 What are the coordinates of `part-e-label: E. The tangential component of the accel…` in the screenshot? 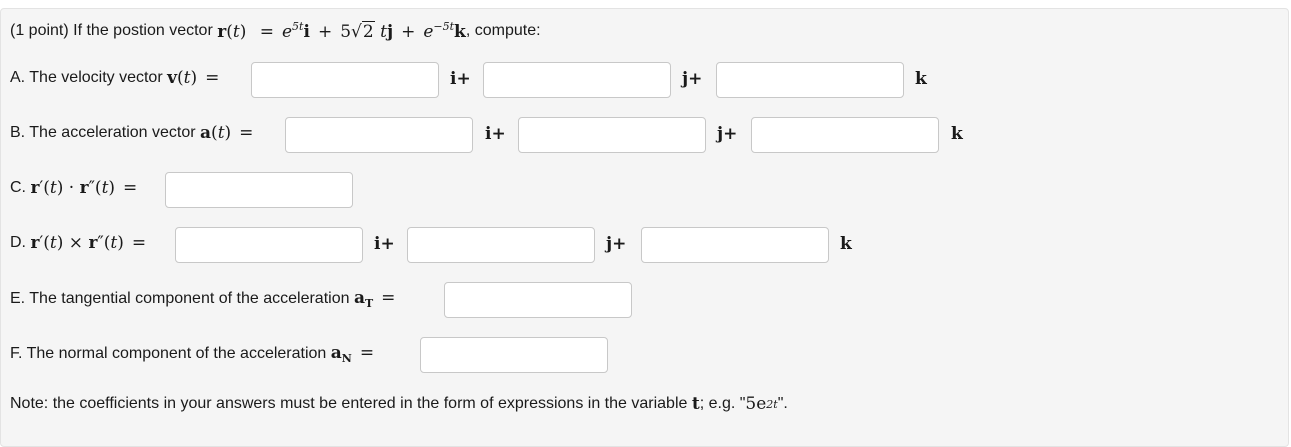 It's located at (203, 299).